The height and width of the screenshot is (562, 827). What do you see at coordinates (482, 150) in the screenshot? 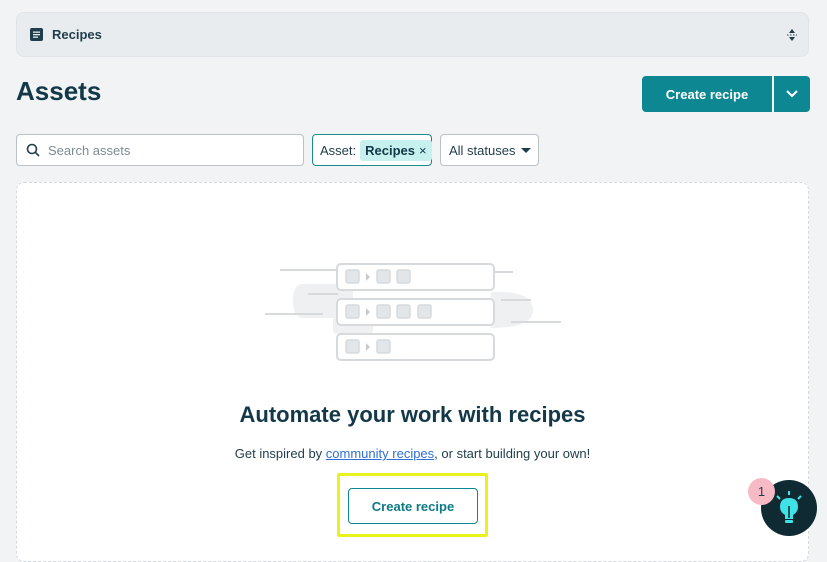
I see `status-filter-label: All statuses` at bounding box center [482, 150].